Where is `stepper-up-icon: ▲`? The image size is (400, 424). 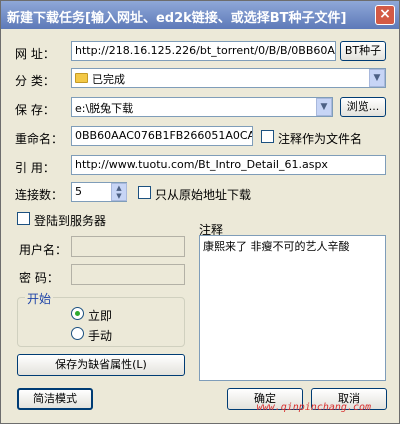
stepper-up-icon: ▲ is located at coordinates (119, 188).